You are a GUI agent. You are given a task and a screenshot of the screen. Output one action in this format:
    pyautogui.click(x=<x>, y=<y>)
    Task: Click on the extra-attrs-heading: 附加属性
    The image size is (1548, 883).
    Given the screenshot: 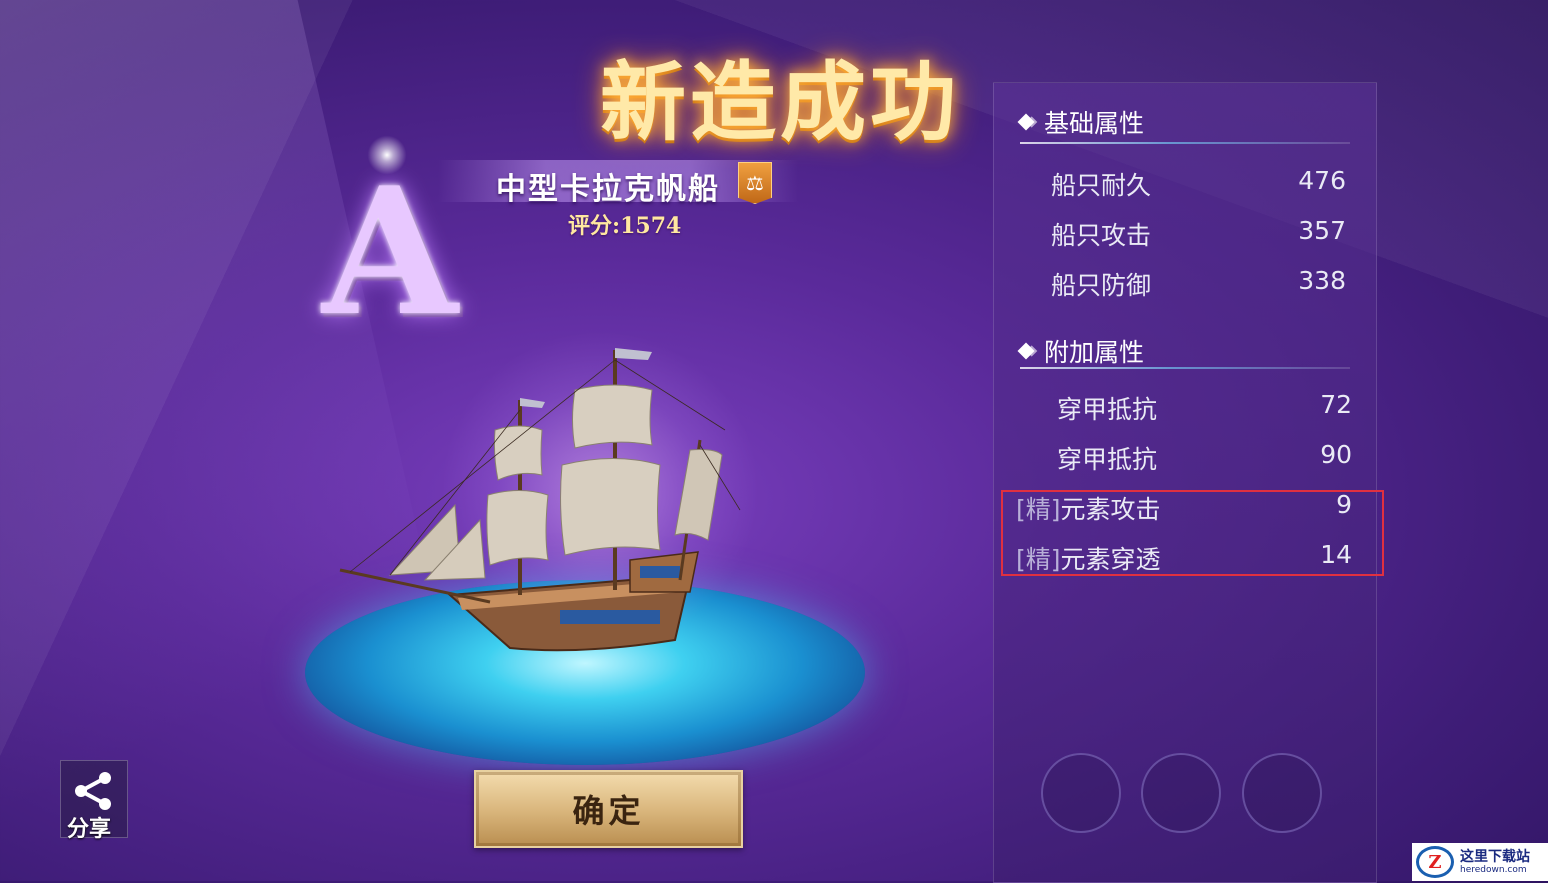 What is the action you would take?
    pyautogui.click(x=1081, y=351)
    